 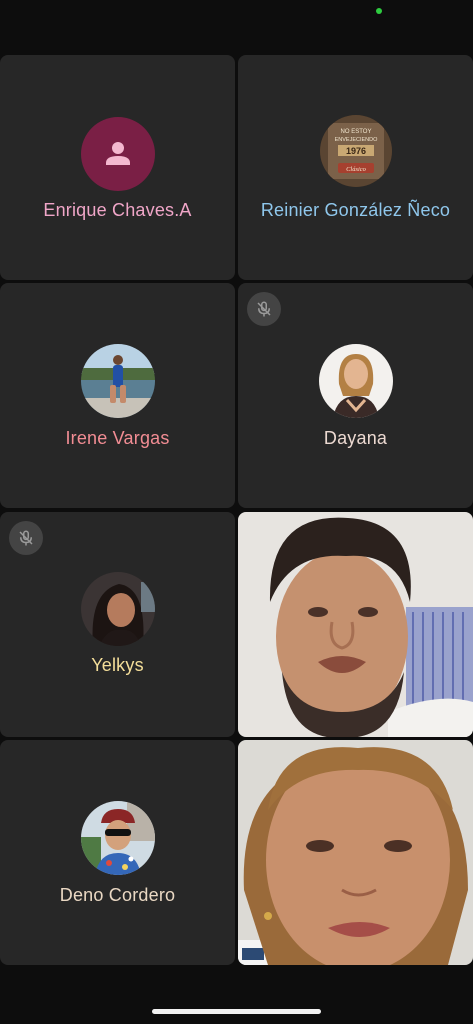 What do you see at coordinates (356, 140) in the screenshot?
I see `avatar-text: ENVEJECIENDO` at bounding box center [356, 140].